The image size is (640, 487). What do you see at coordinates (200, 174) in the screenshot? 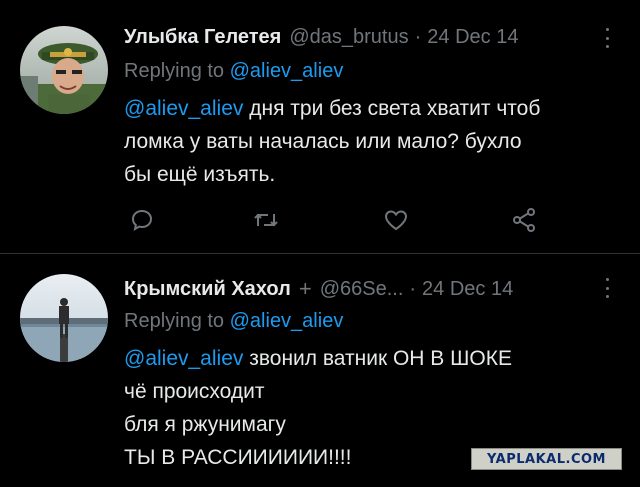
I see `text-line: бы ещё изъять.` at bounding box center [200, 174].